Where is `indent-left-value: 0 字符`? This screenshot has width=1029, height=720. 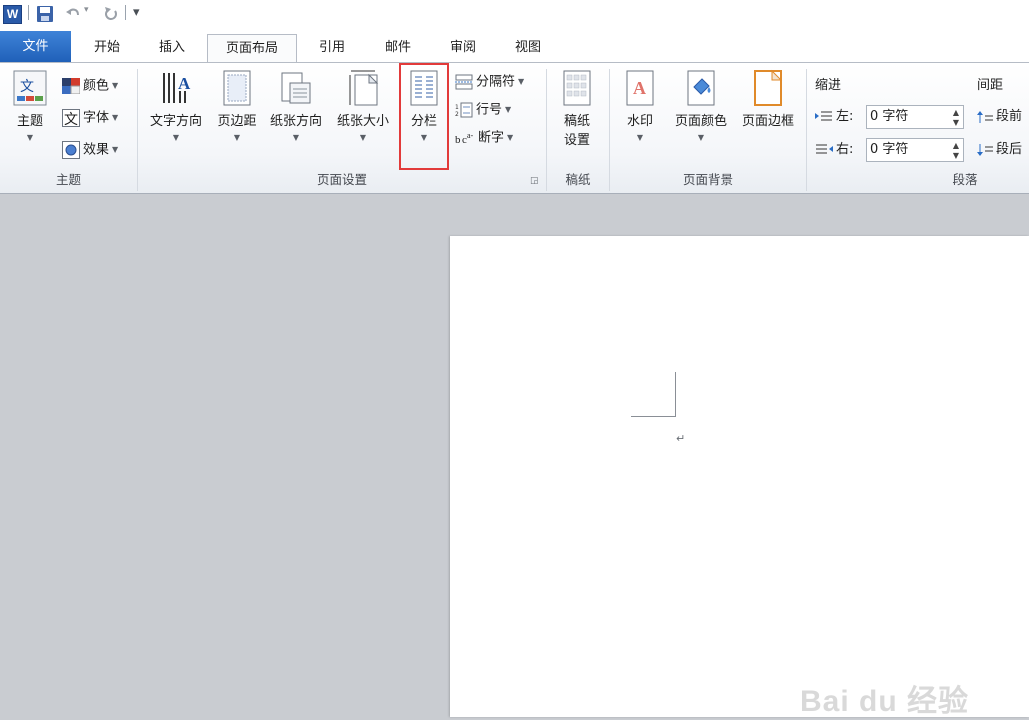
indent-left-value: 0 字符 is located at coordinates (889, 117).